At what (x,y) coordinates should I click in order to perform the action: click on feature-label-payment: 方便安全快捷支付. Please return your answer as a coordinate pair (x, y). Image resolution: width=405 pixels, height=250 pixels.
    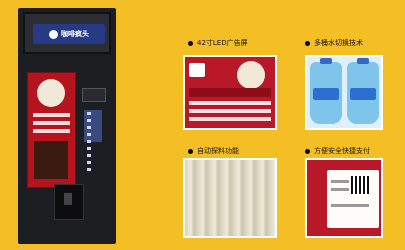
    Looking at the image, I should click on (337, 151).